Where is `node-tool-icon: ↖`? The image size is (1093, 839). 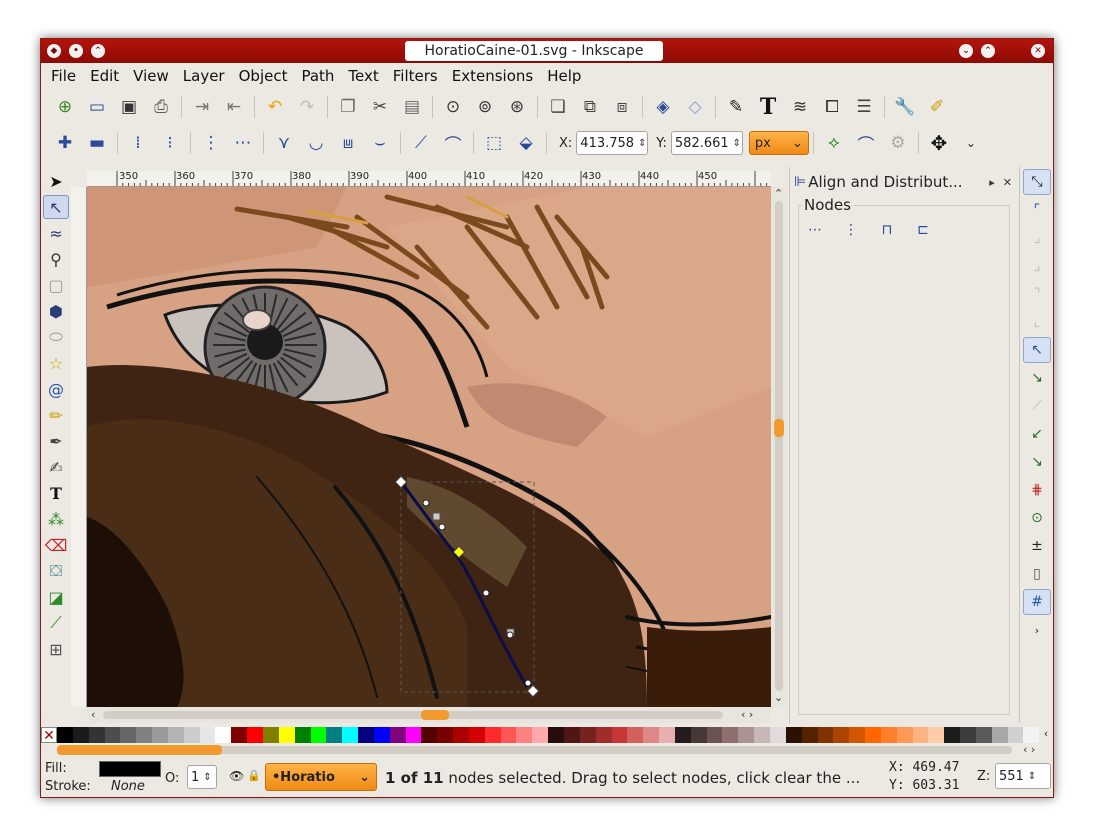 node-tool-icon: ↖ is located at coordinates (56, 207).